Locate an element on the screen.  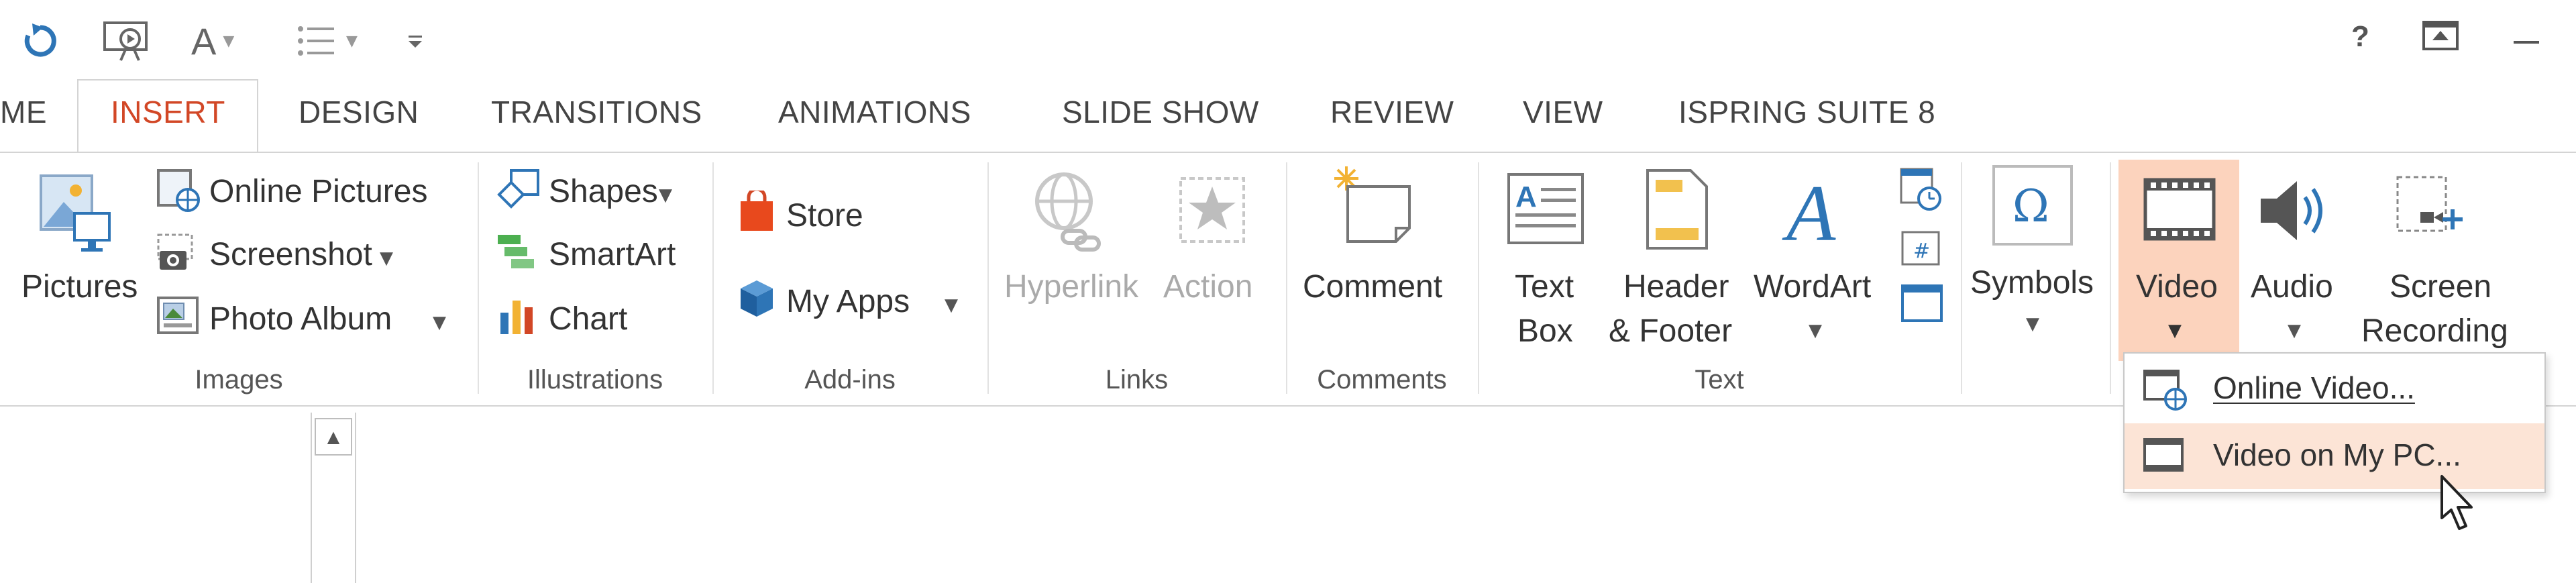
symbol-omega-icon: Ω is located at coordinates (2032, 207).